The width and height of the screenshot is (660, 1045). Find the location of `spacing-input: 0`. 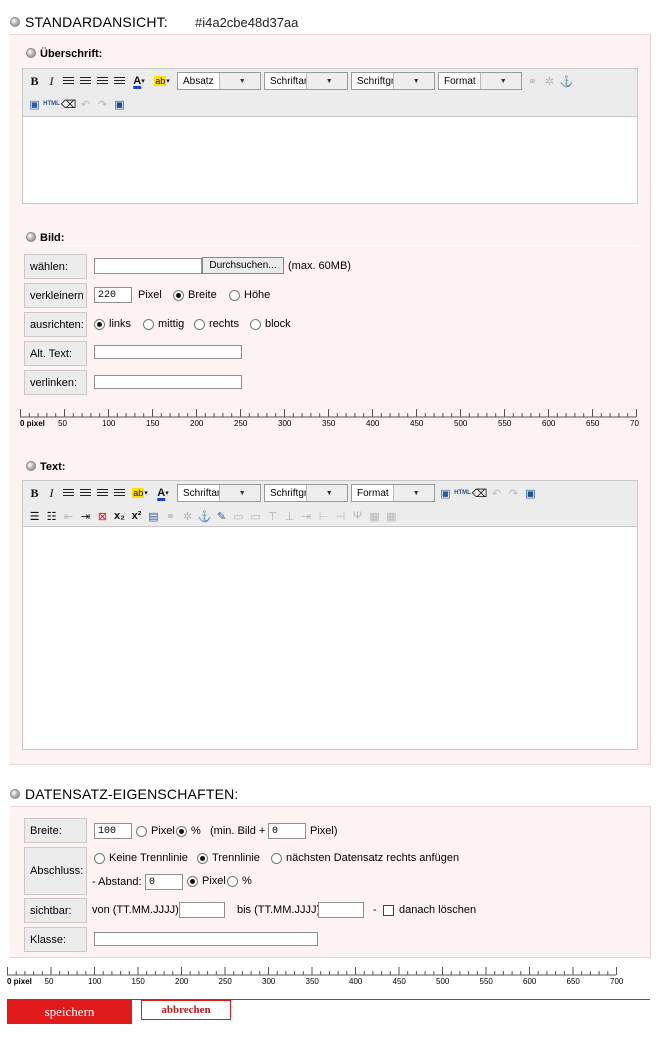

spacing-input: 0 is located at coordinates (164, 882).